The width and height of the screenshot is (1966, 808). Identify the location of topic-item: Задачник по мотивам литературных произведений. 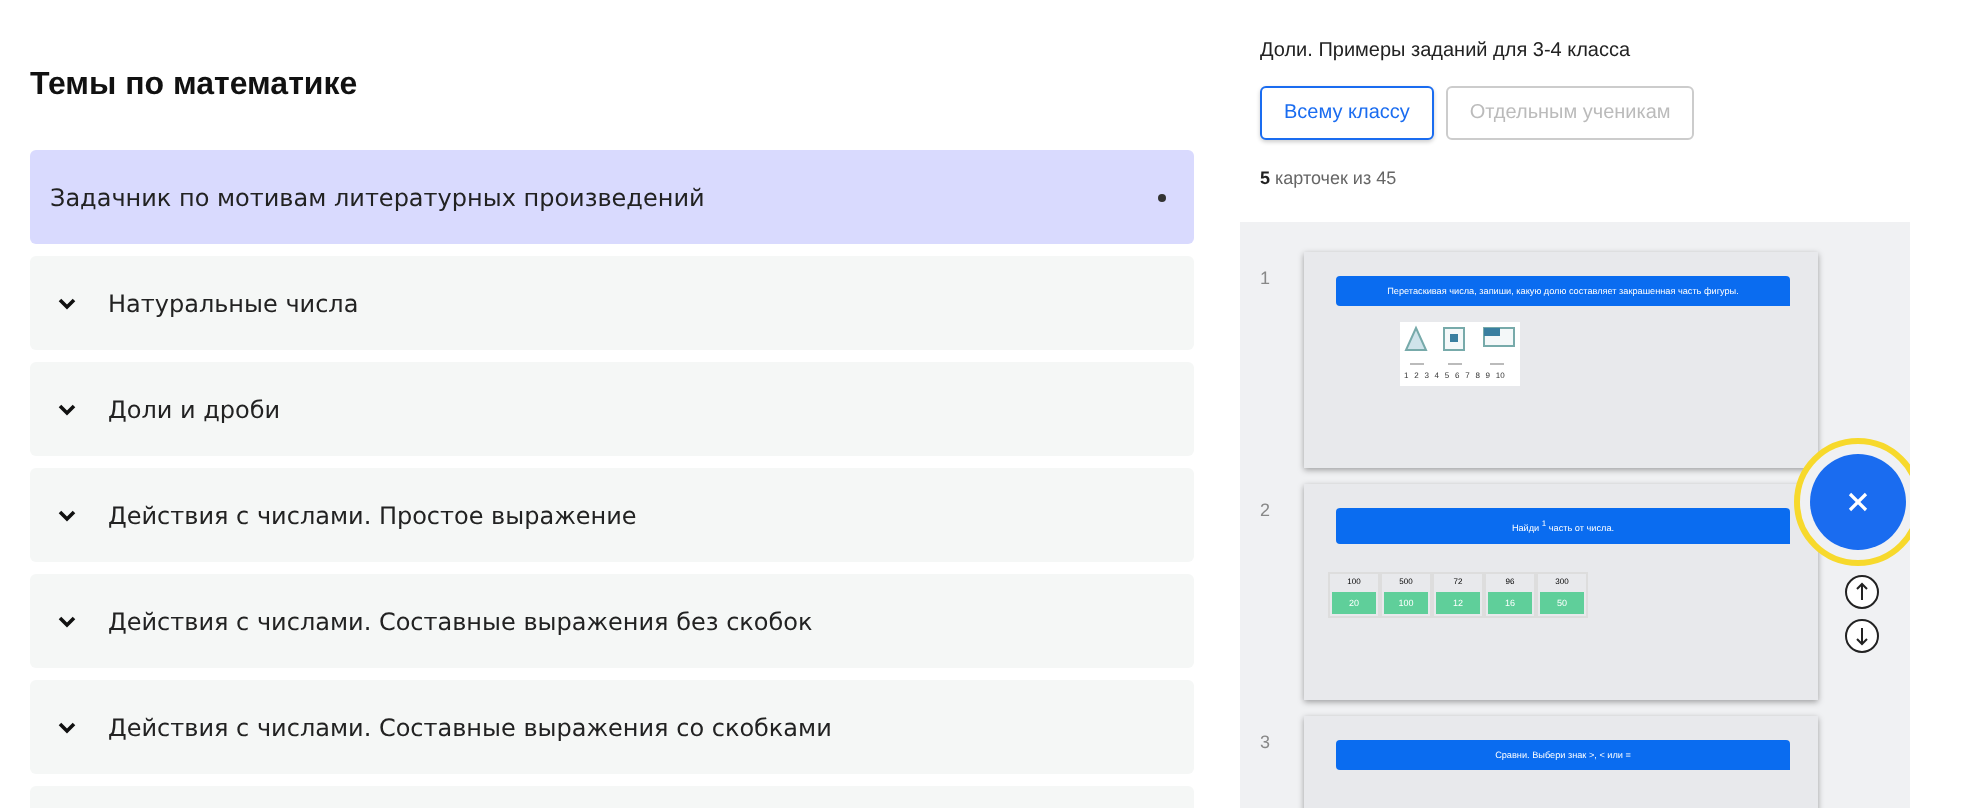
(612, 197).